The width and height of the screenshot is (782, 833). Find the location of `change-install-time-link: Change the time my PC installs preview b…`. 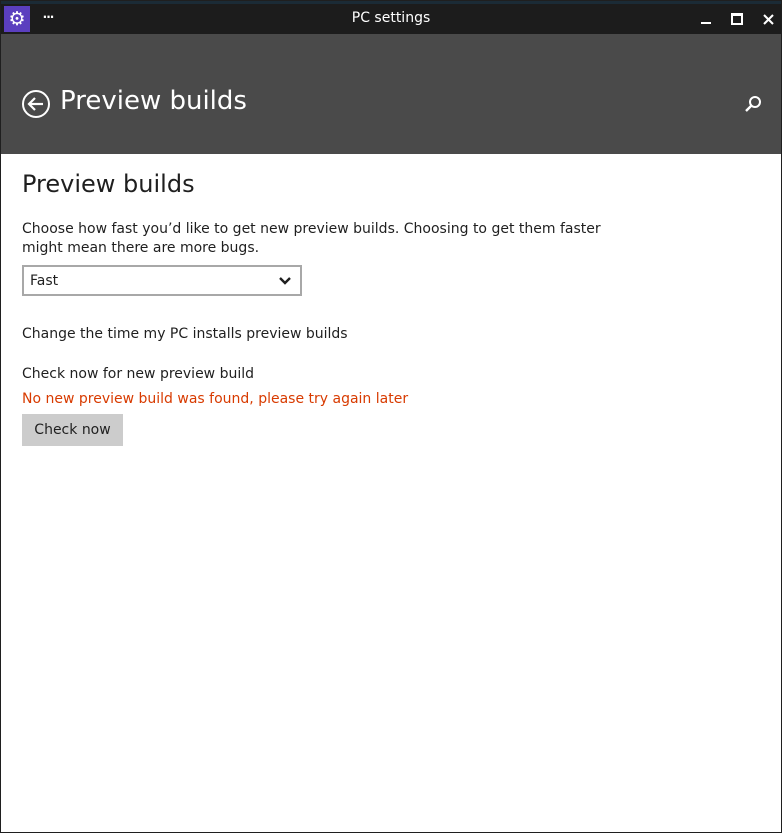

change-install-time-link: Change the time my PC installs preview b… is located at coordinates (185, 334).